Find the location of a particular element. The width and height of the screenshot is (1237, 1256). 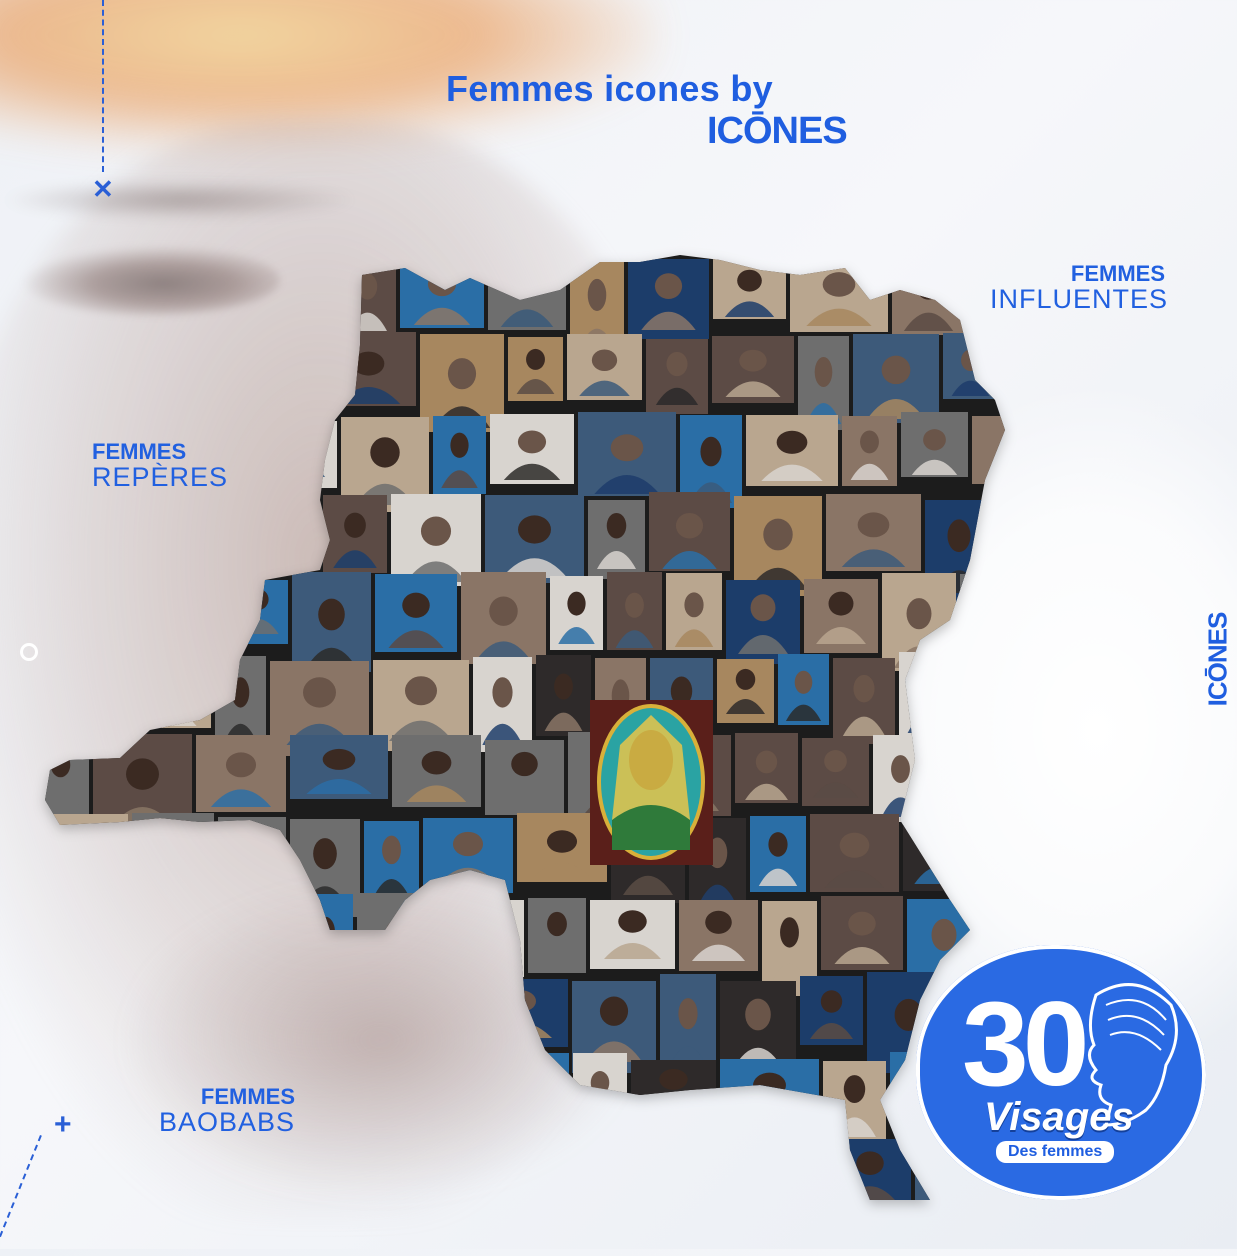

badge-number: 30 is located at coordinates (1026, 1044).